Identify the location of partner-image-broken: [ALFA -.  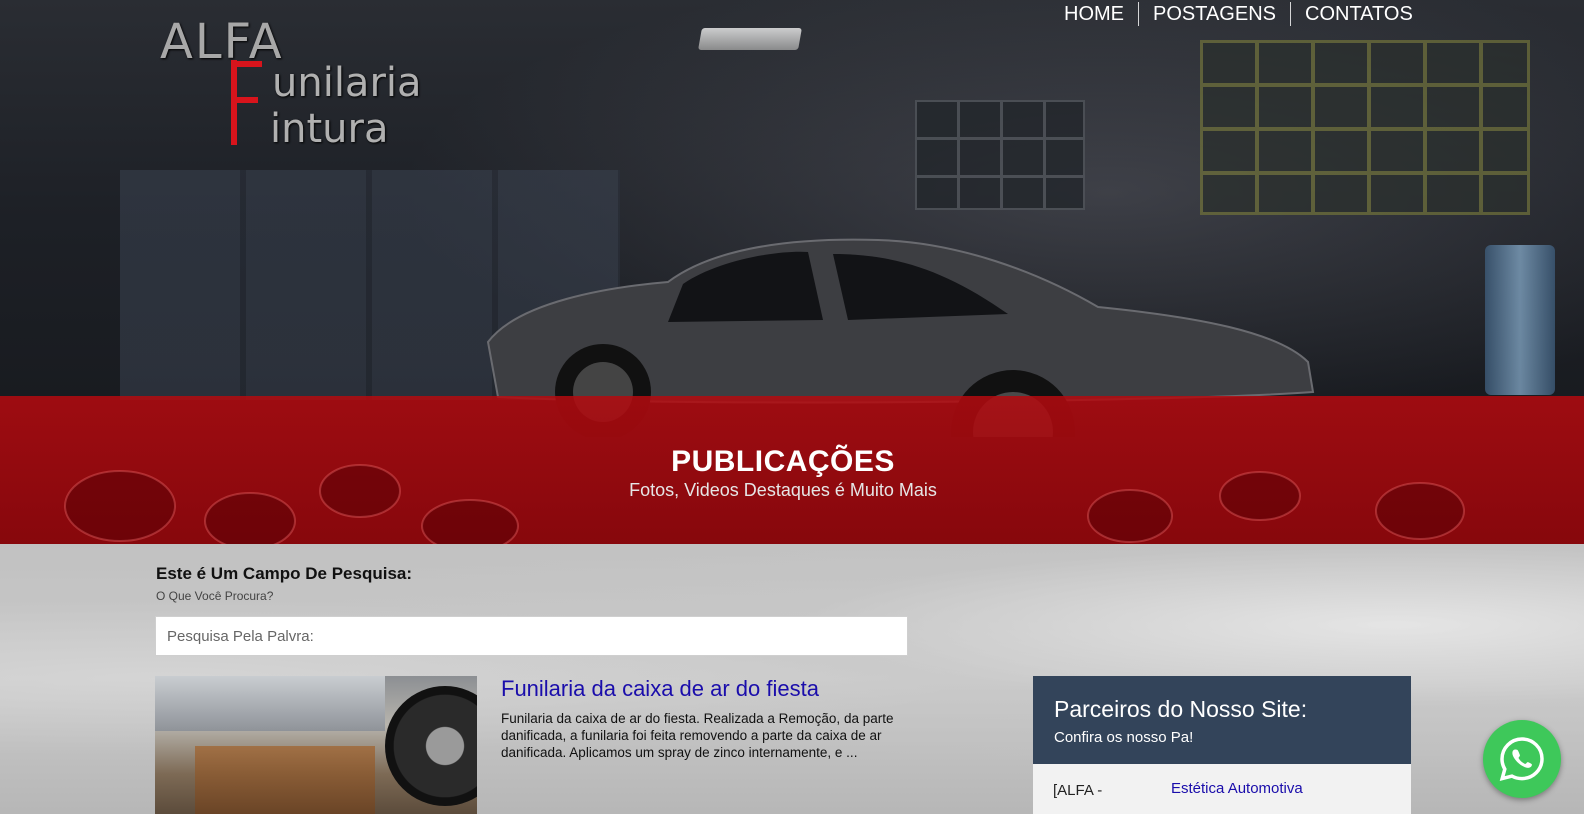
(1077, 790).